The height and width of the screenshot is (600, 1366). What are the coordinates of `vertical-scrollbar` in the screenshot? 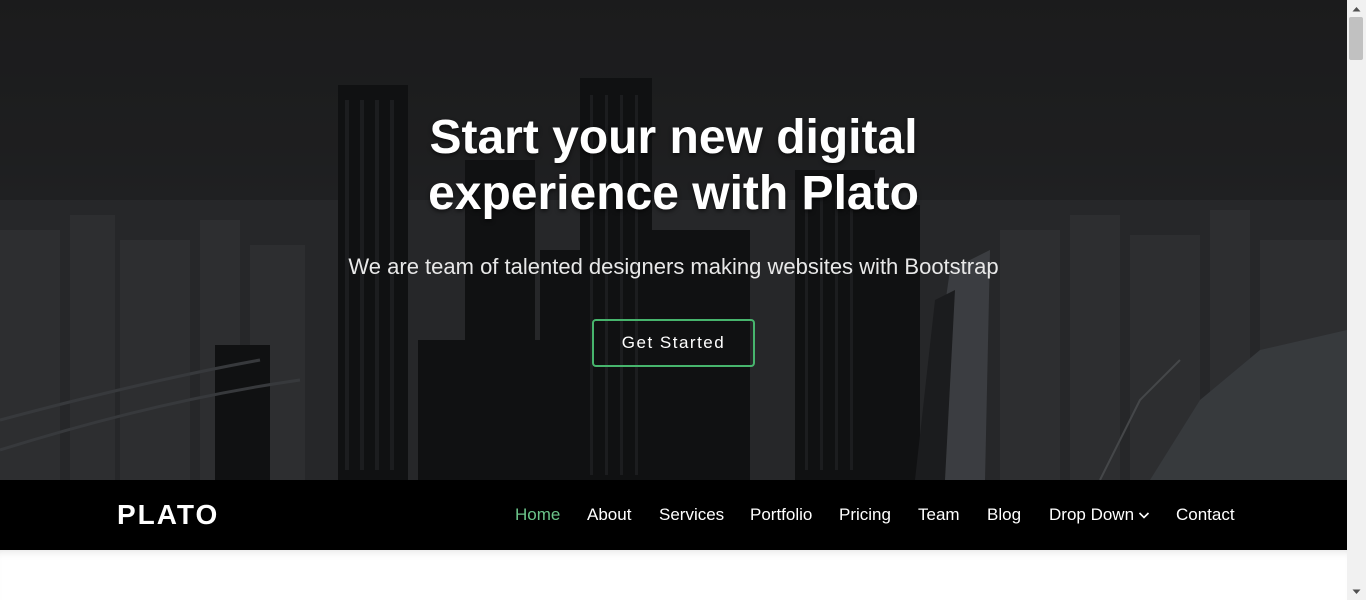 It's located at (1356, 300).